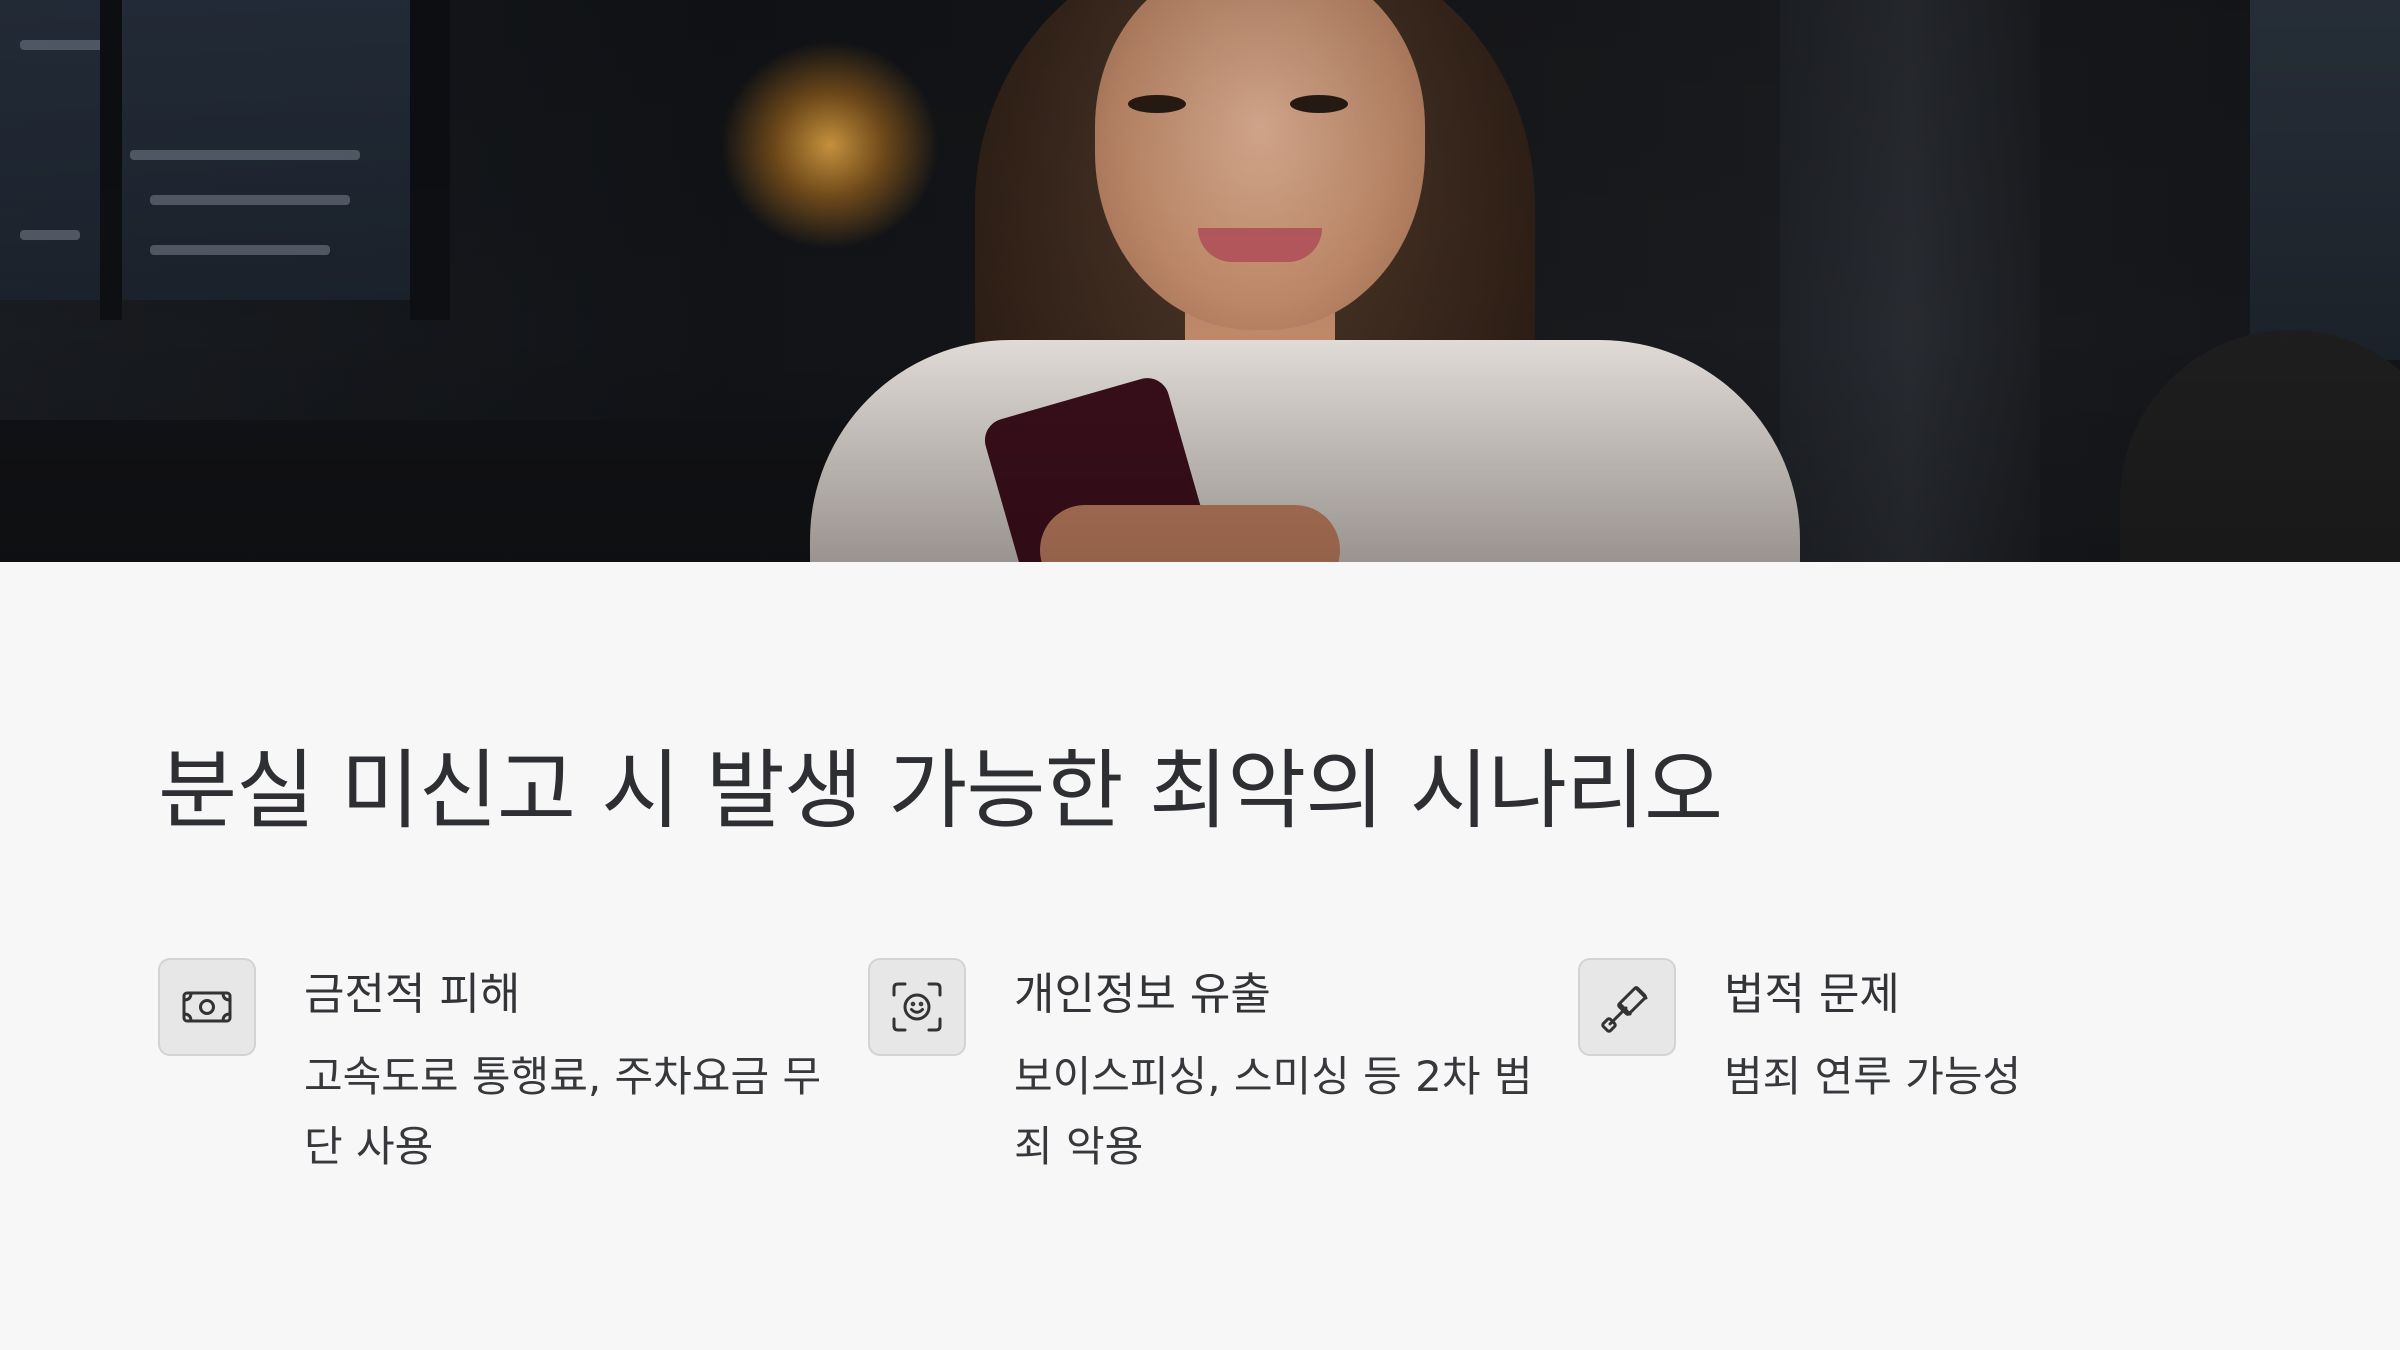 This screenshot has width=2400, height=1350. I want to click on card-heading: 금전적 피해, so click(412, 994).